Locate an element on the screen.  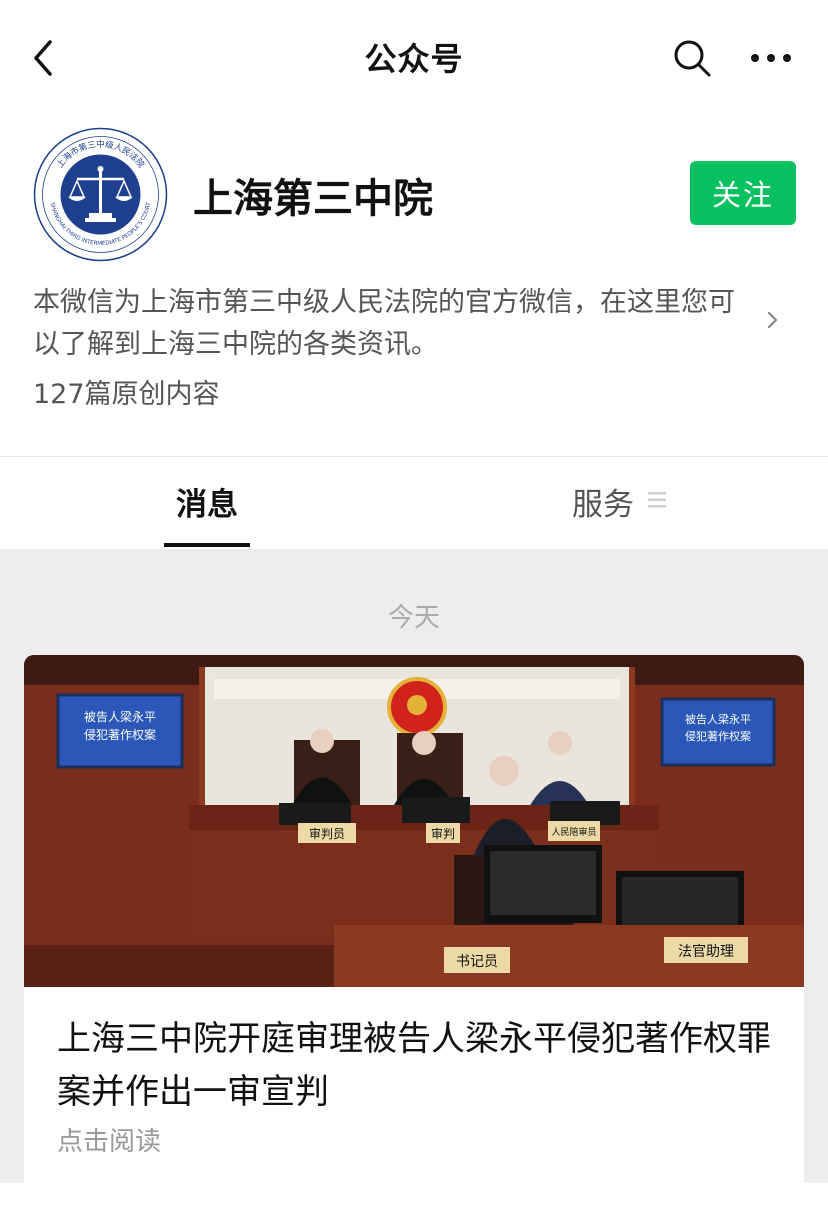
tab-services: 服务 is located at coordinates (603, 501).